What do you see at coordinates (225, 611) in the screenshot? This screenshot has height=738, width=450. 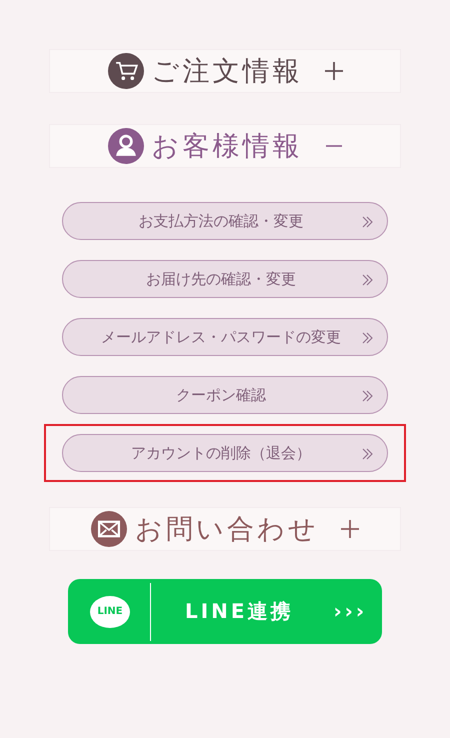 I see `line-button: LINE LINE連携 ›››` at bounding box center [225, 611].